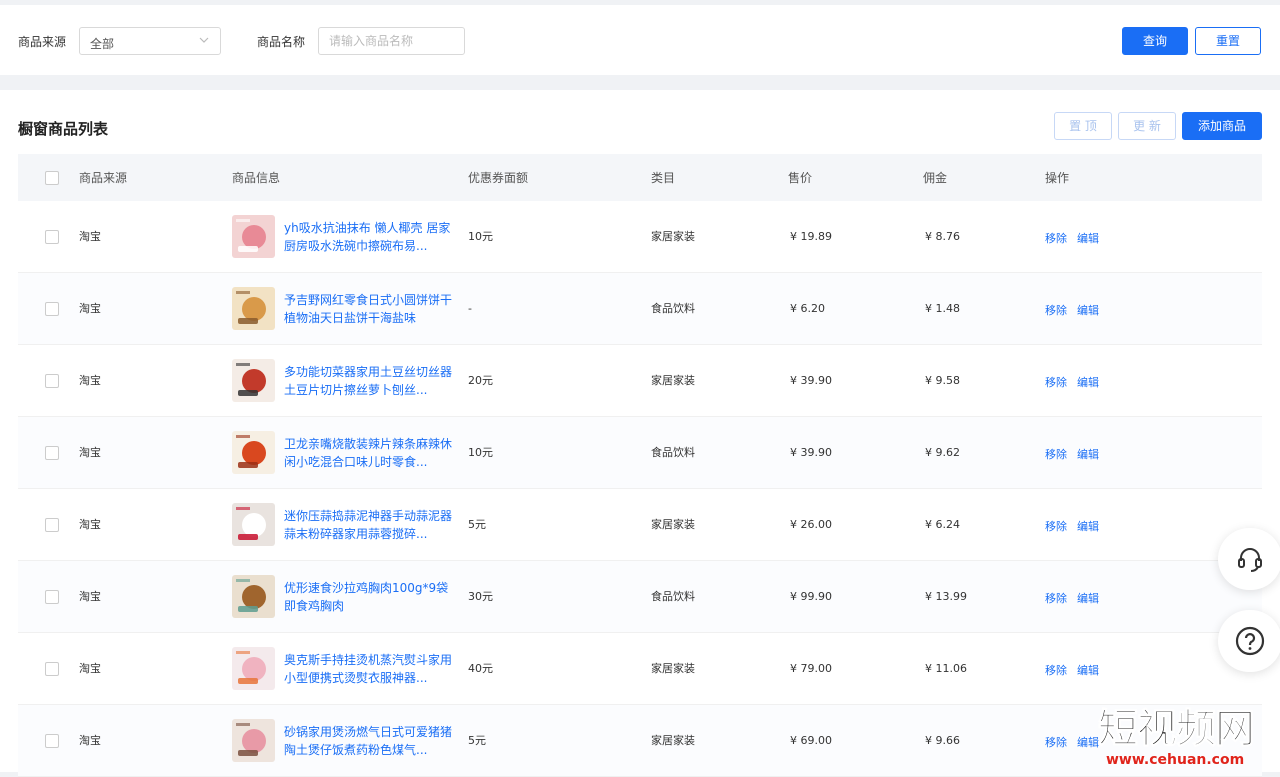 Image resolution: width=1280 pixels, height=777 pixels. Describe the element at coordinates (281, 42) in the screenshot. I see `name-filter-label: 商品名称` at that location.